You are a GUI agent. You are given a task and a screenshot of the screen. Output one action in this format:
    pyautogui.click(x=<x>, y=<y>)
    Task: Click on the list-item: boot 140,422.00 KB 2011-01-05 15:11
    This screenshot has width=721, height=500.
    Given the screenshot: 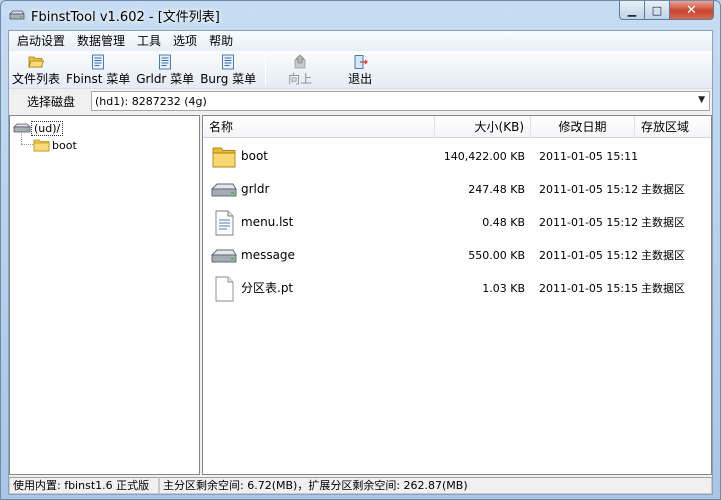 What is the action you would take?
    pyautogui.click(x=457, y=156)
    